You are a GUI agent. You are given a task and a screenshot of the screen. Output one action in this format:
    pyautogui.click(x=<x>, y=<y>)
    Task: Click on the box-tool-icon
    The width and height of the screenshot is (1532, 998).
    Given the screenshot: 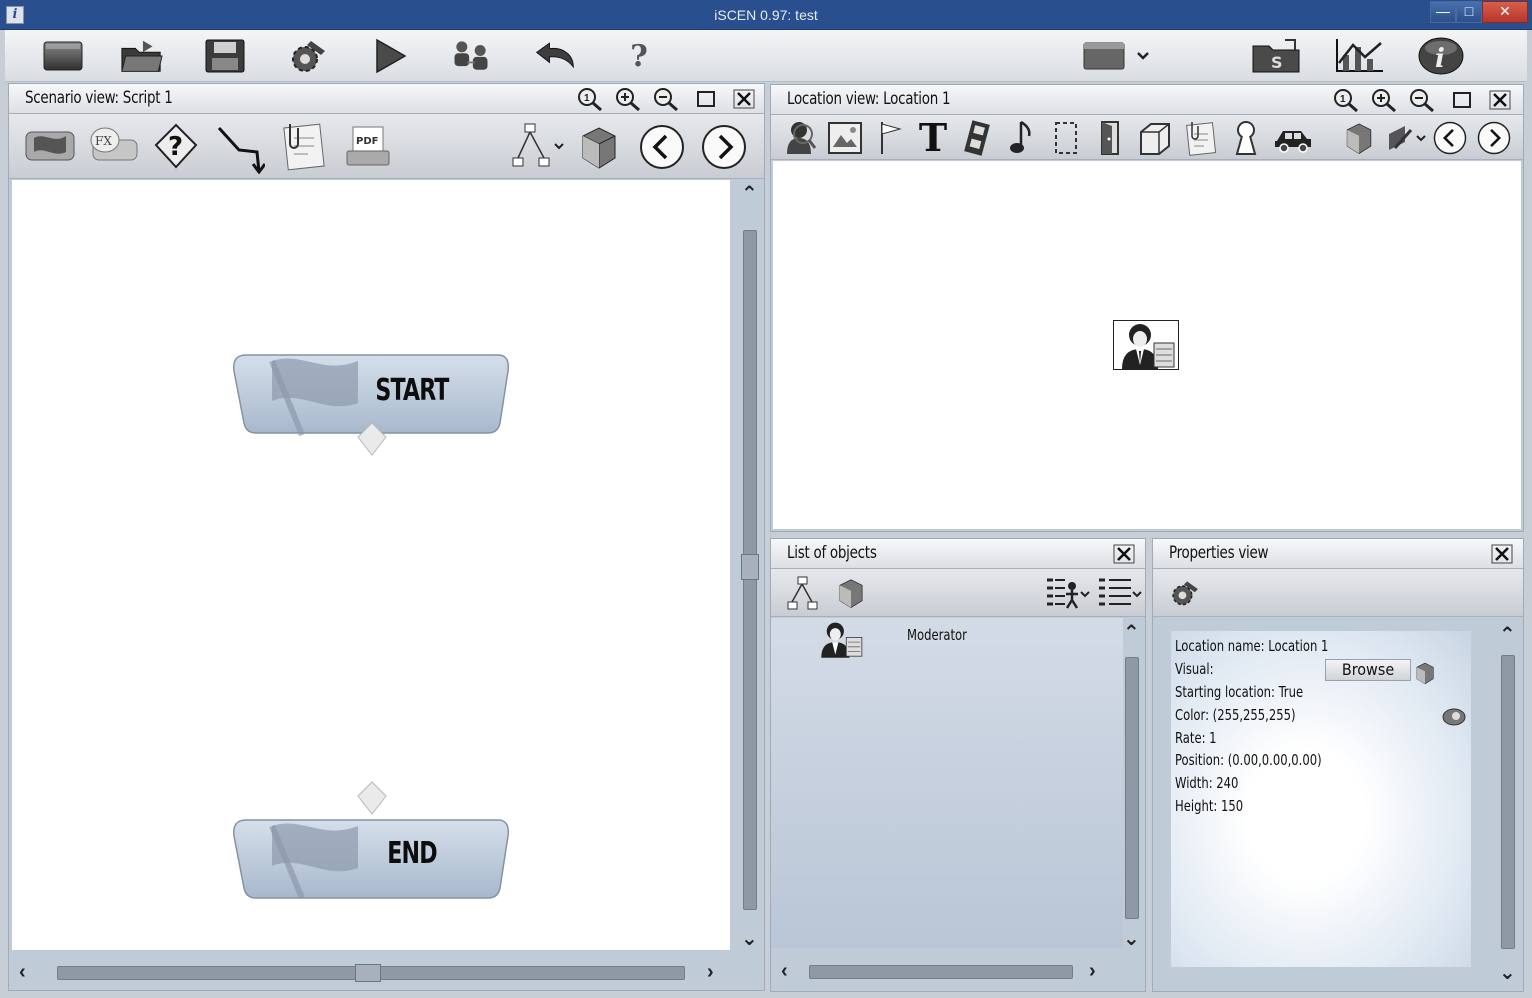 What is the action you would take?
    pyautogui.click(x=1155, y=138)
    